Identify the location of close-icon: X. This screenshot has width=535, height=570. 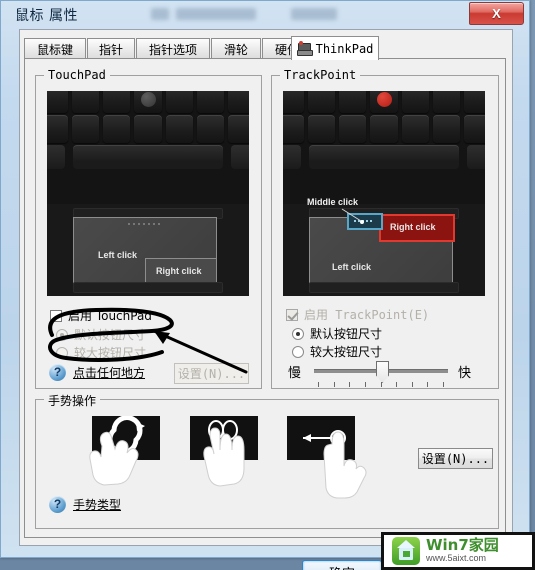
(496, 13).